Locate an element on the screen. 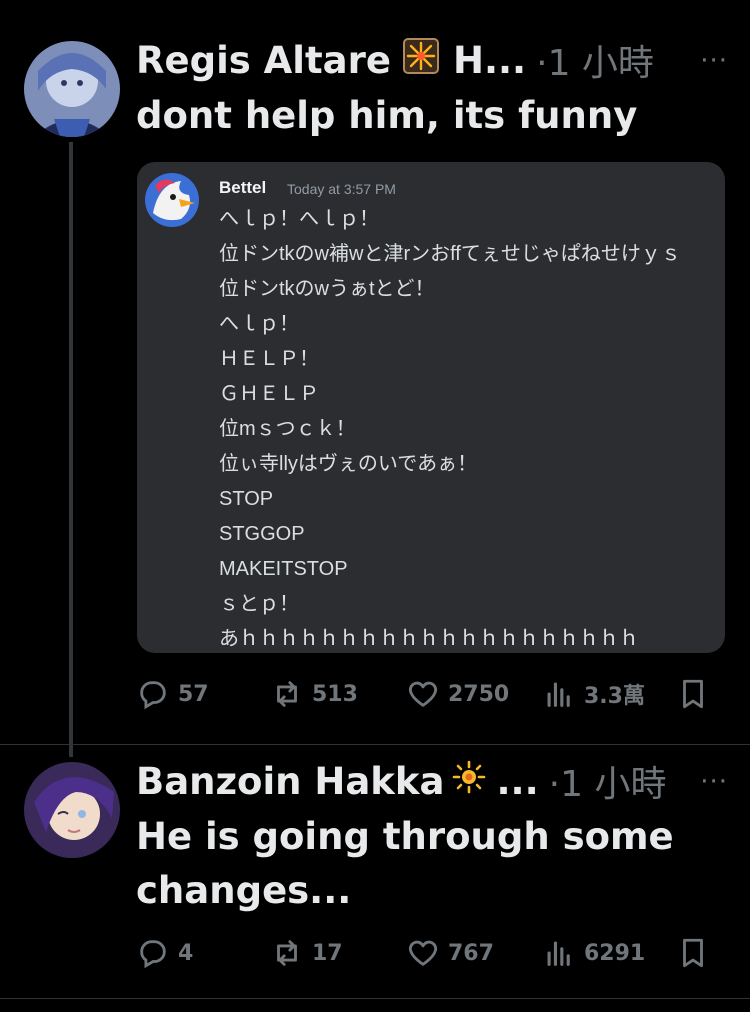  embed-message-line: ｓとｐ！ is located at coordinates (259, 604).